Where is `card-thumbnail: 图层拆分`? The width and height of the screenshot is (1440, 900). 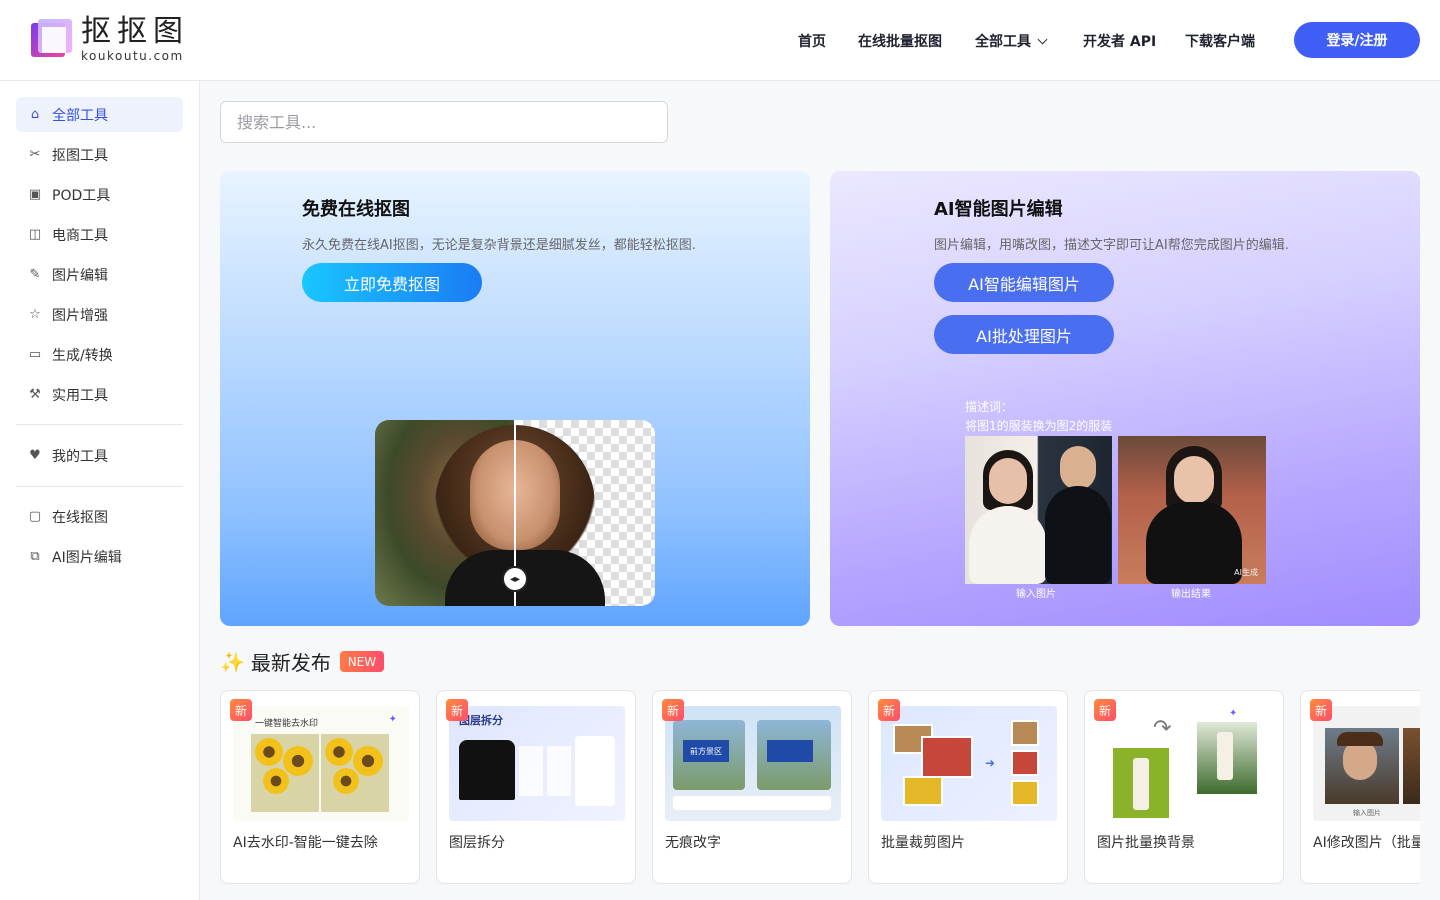
card-thumbnail: 图层拆分 is located at coordinates (537, 763).